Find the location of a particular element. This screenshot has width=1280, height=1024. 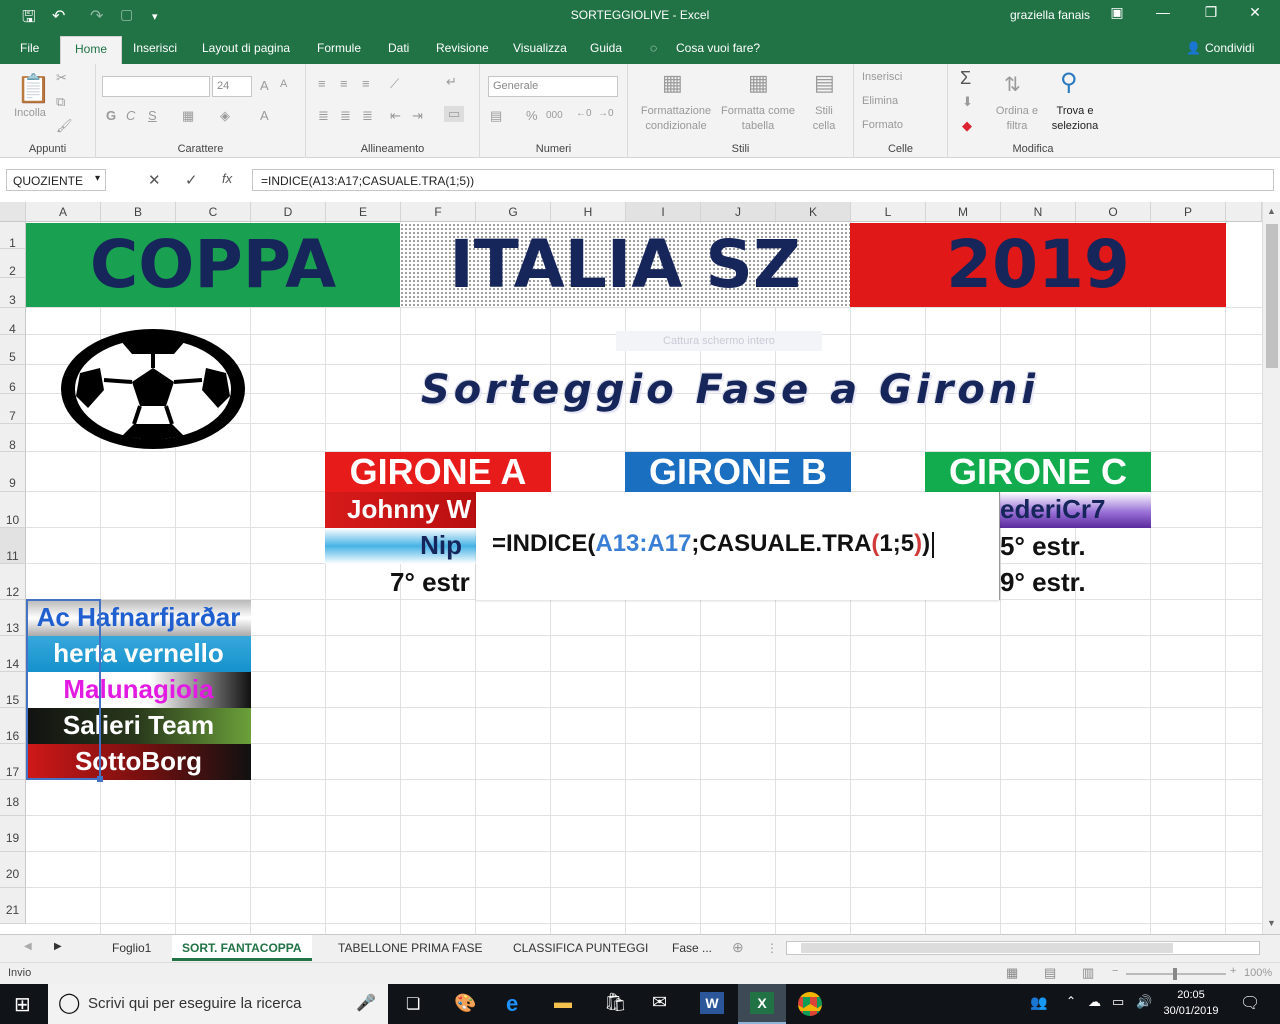

copy-icon: ⧉ is located at coordinates (60, 102).